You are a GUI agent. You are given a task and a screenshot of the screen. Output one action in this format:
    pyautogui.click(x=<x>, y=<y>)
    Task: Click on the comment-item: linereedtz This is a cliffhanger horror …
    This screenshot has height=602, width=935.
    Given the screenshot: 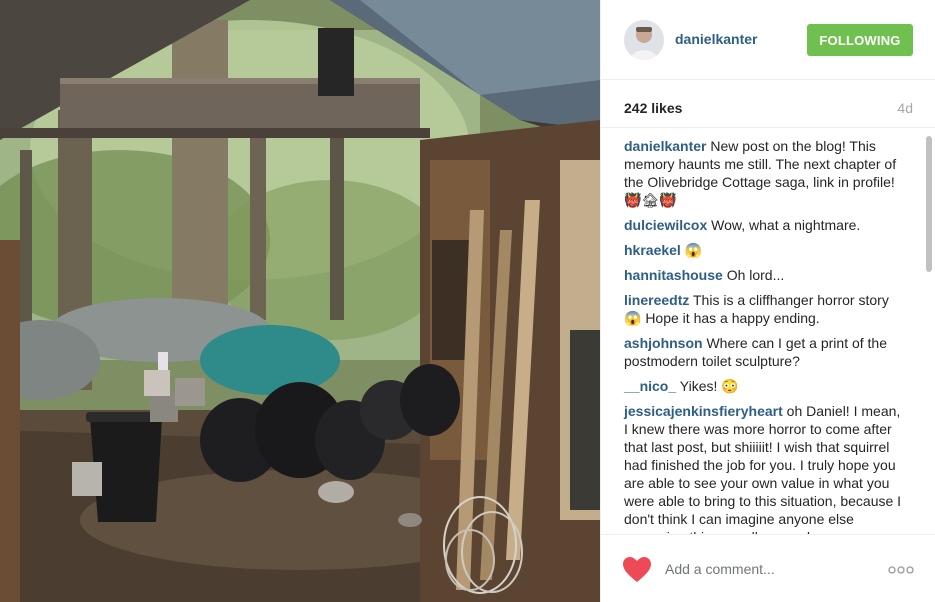 What is the action you would take?
    pyautogui.click(x=764, y=309)
    